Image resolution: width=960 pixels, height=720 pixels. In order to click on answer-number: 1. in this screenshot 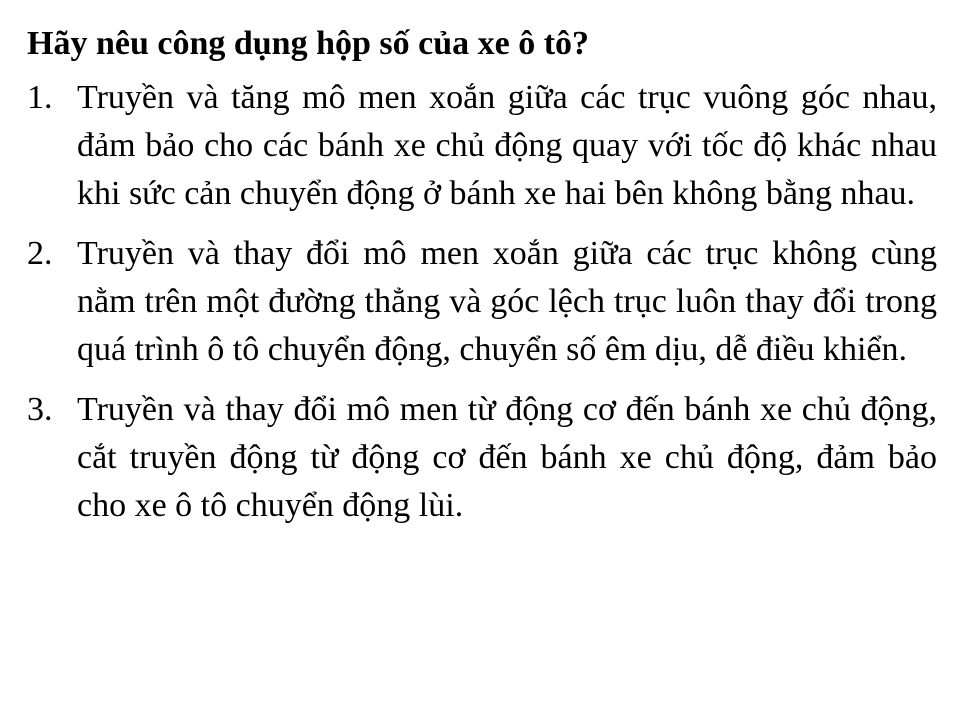, I will do `click(40, 97)`.